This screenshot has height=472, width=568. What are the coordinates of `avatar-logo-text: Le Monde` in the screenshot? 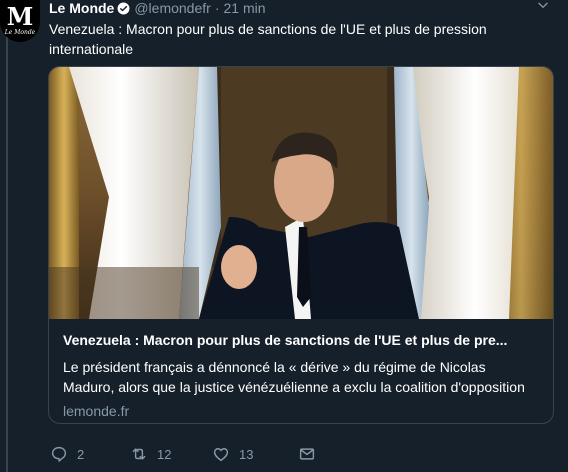 It's located at (20, 32).